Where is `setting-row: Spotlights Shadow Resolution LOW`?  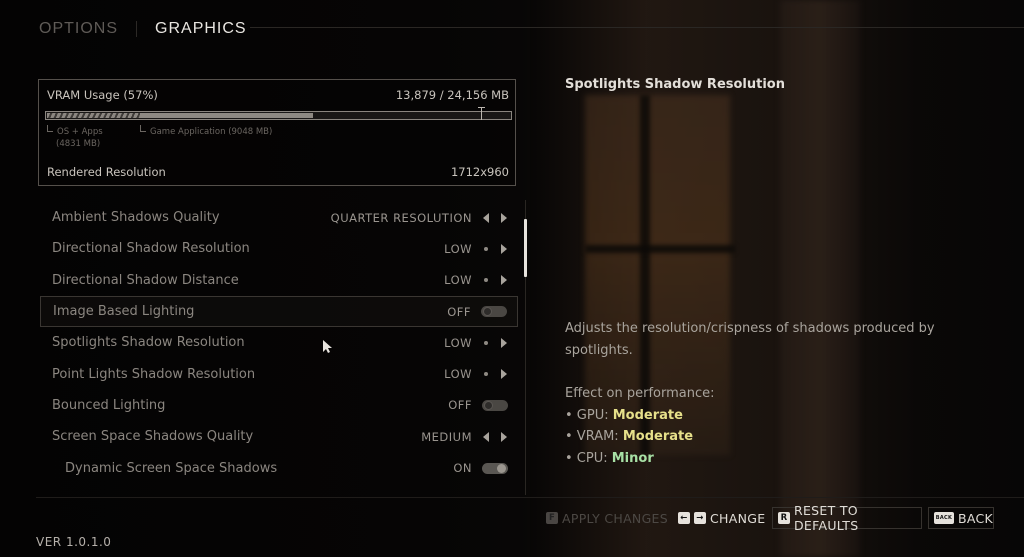
setting-row: Spotlights Shadow Resolution LOW is located at coordinates (279, 342).